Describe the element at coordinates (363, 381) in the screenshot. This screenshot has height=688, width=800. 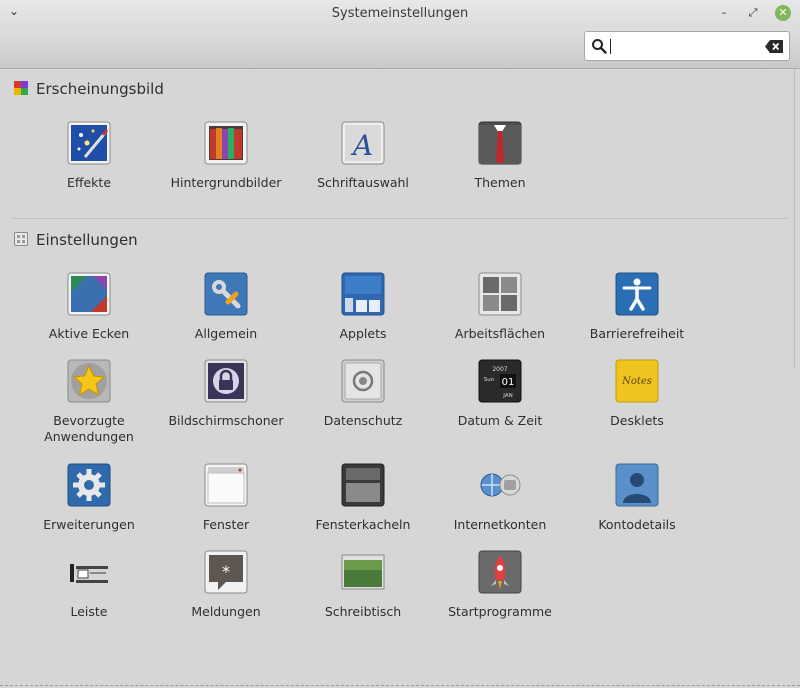
I see `privacy-icon` at that location.